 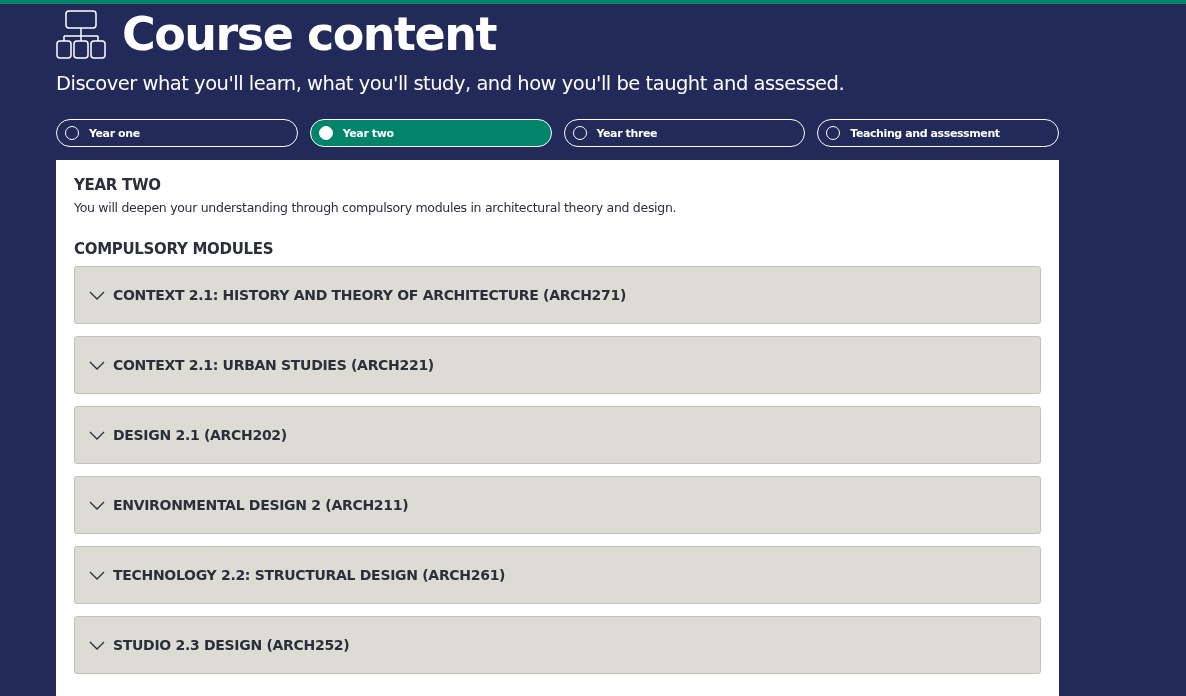 I want to click on radio-icon, so click(x=325, y=133).